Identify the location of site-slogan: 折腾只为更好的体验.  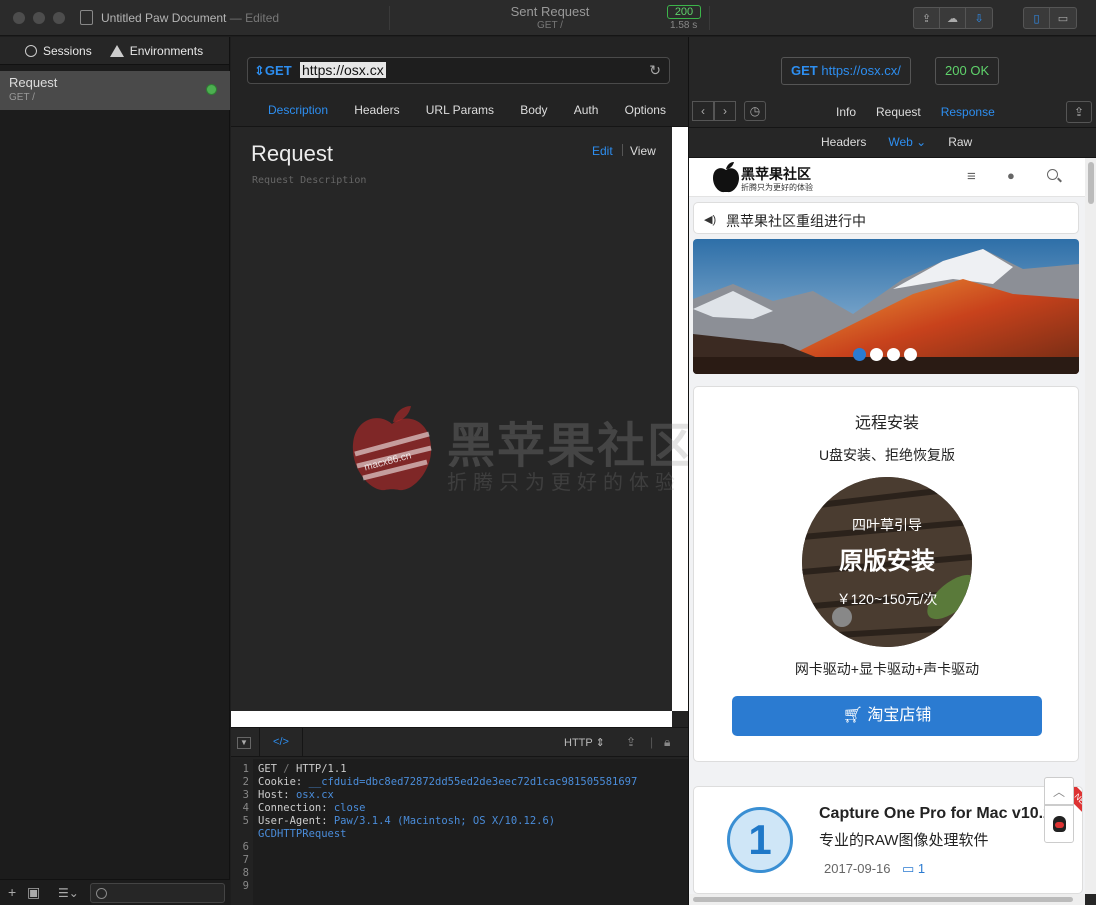
(777, 187).